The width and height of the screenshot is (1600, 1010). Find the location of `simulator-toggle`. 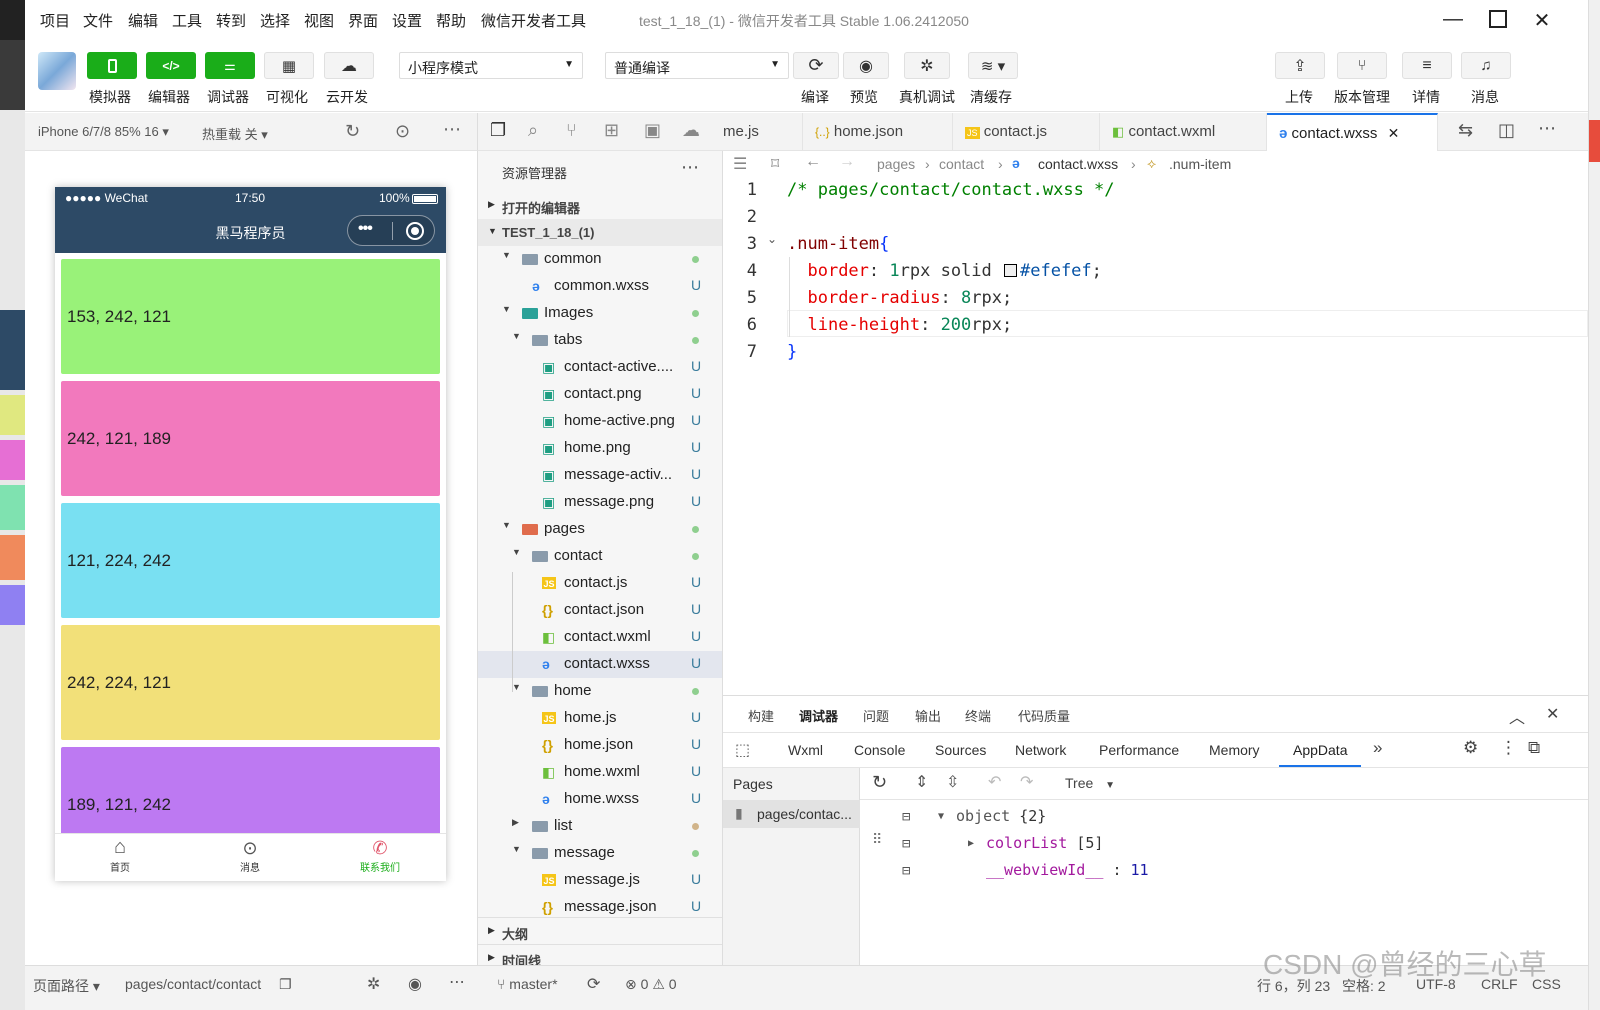

simulator-toggle is located at coordinates (112, 65).